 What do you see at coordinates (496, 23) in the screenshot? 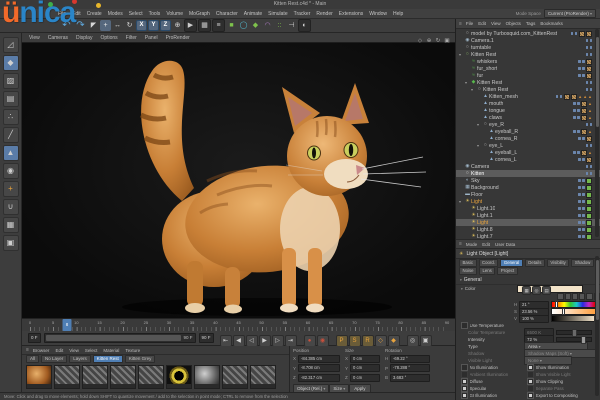
I see `om-menu-view: View` at bounding box center [496, 23].